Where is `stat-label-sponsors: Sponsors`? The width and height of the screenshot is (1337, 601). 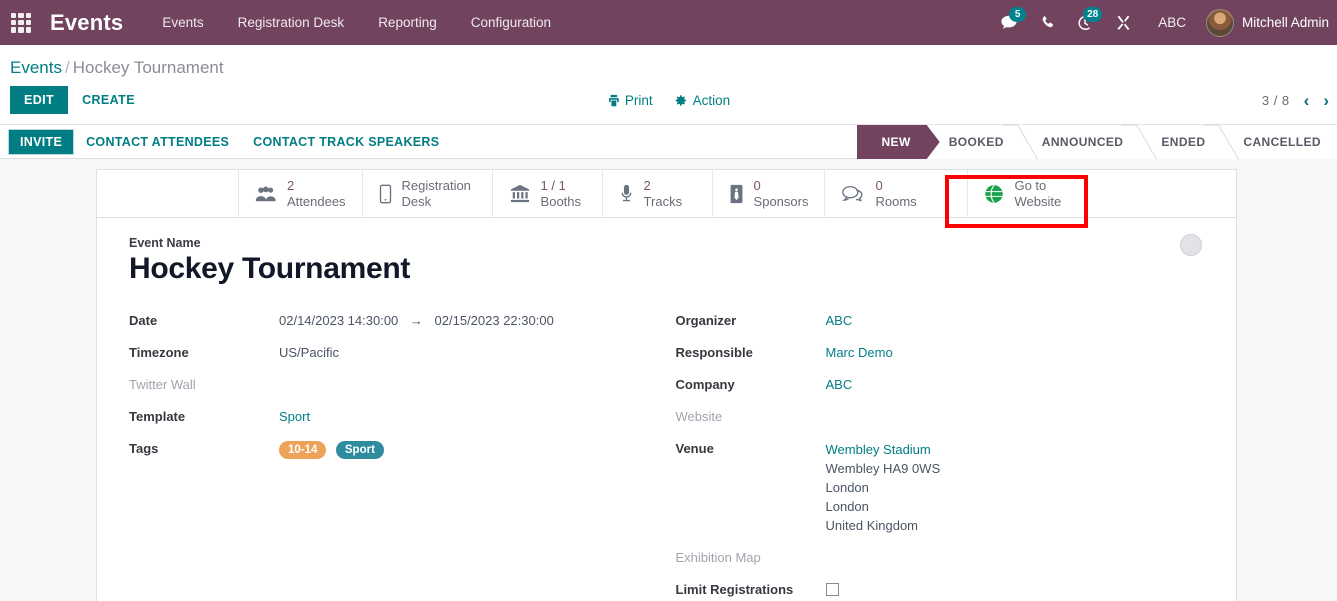
stat-label-sponsors: Sponsors is located at coordinates (781, 201).